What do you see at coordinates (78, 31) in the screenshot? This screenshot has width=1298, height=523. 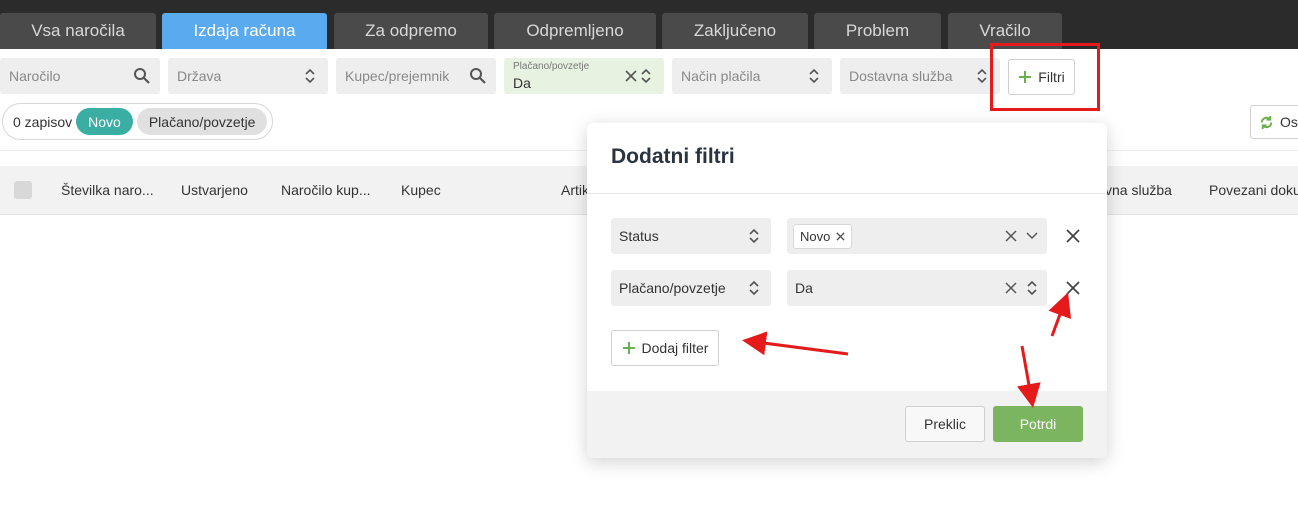 I see `tab-all-orders: Vsa naročila` at bounding box center [78, 31].